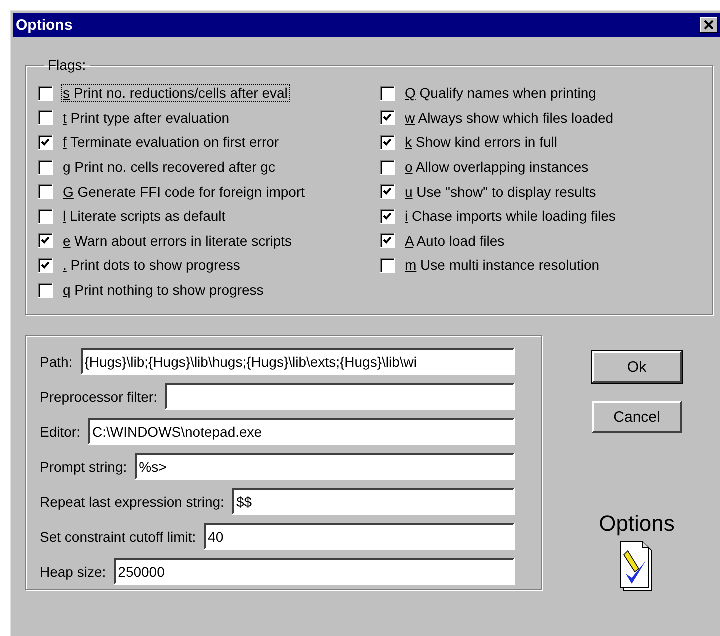 This screenshot has width=720, height=636. I want to click on close-button, so click(709, 25).